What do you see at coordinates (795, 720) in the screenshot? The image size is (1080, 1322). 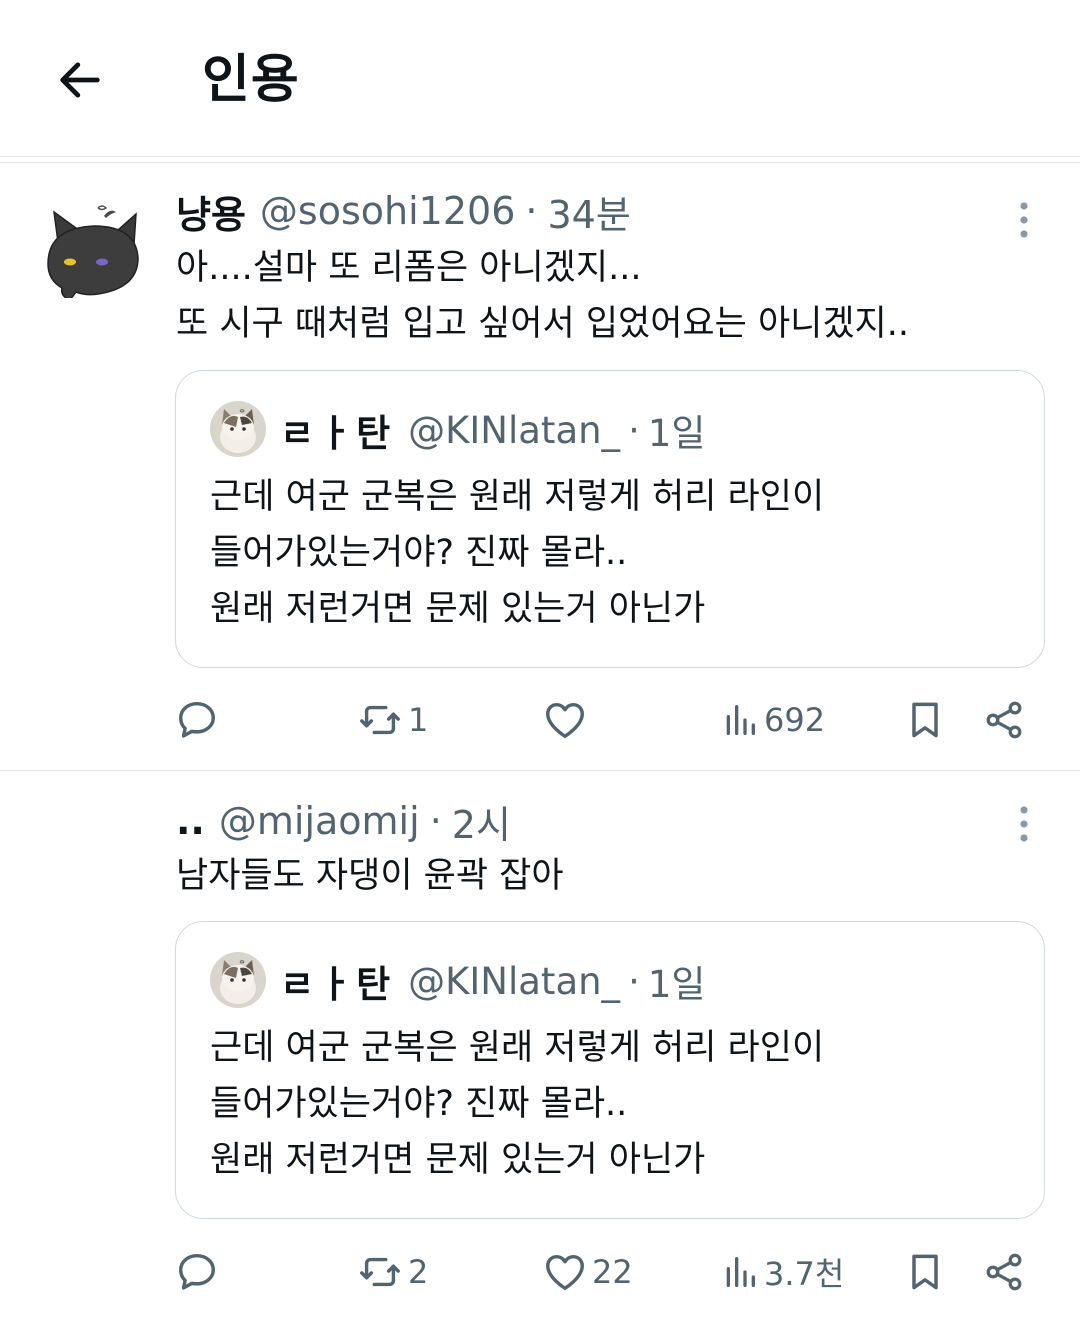 I see `views-count: 692` at bounding box center [795, 720].